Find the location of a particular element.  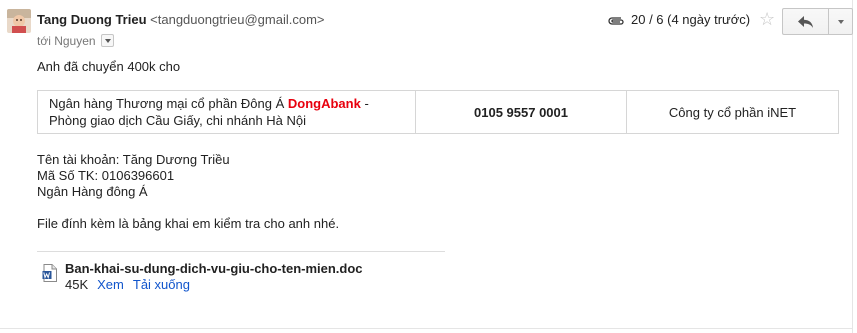

greeting-line: Anh đã chuyển 400k cho is located at coordinates (109, 66).